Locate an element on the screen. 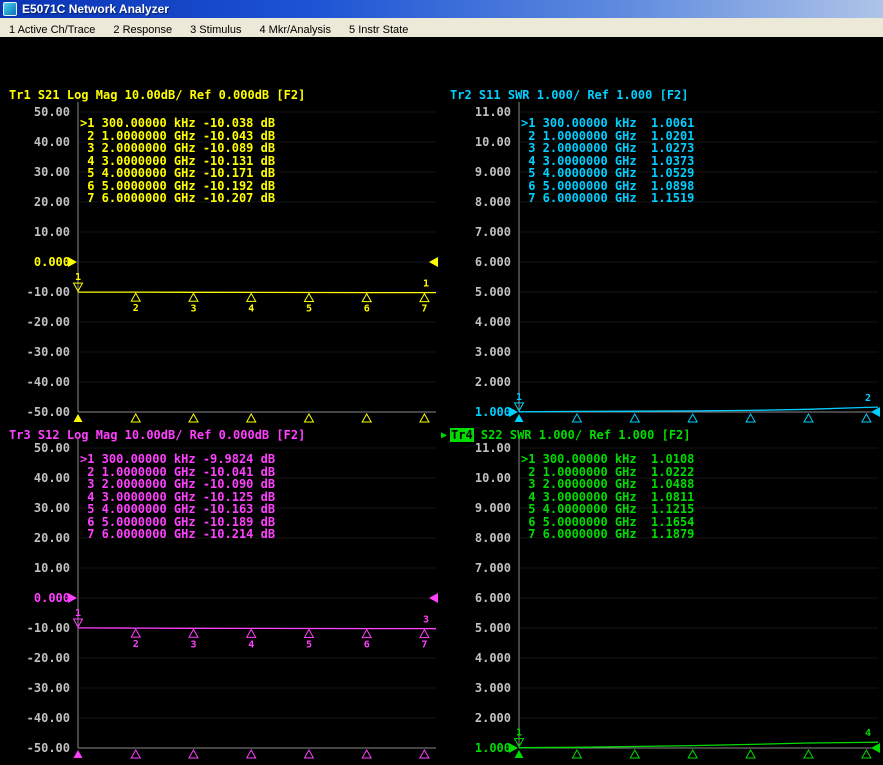 The height and width of the screenshot is (765, 883). sparam-label: S21 is located at coordinates (48, 95).